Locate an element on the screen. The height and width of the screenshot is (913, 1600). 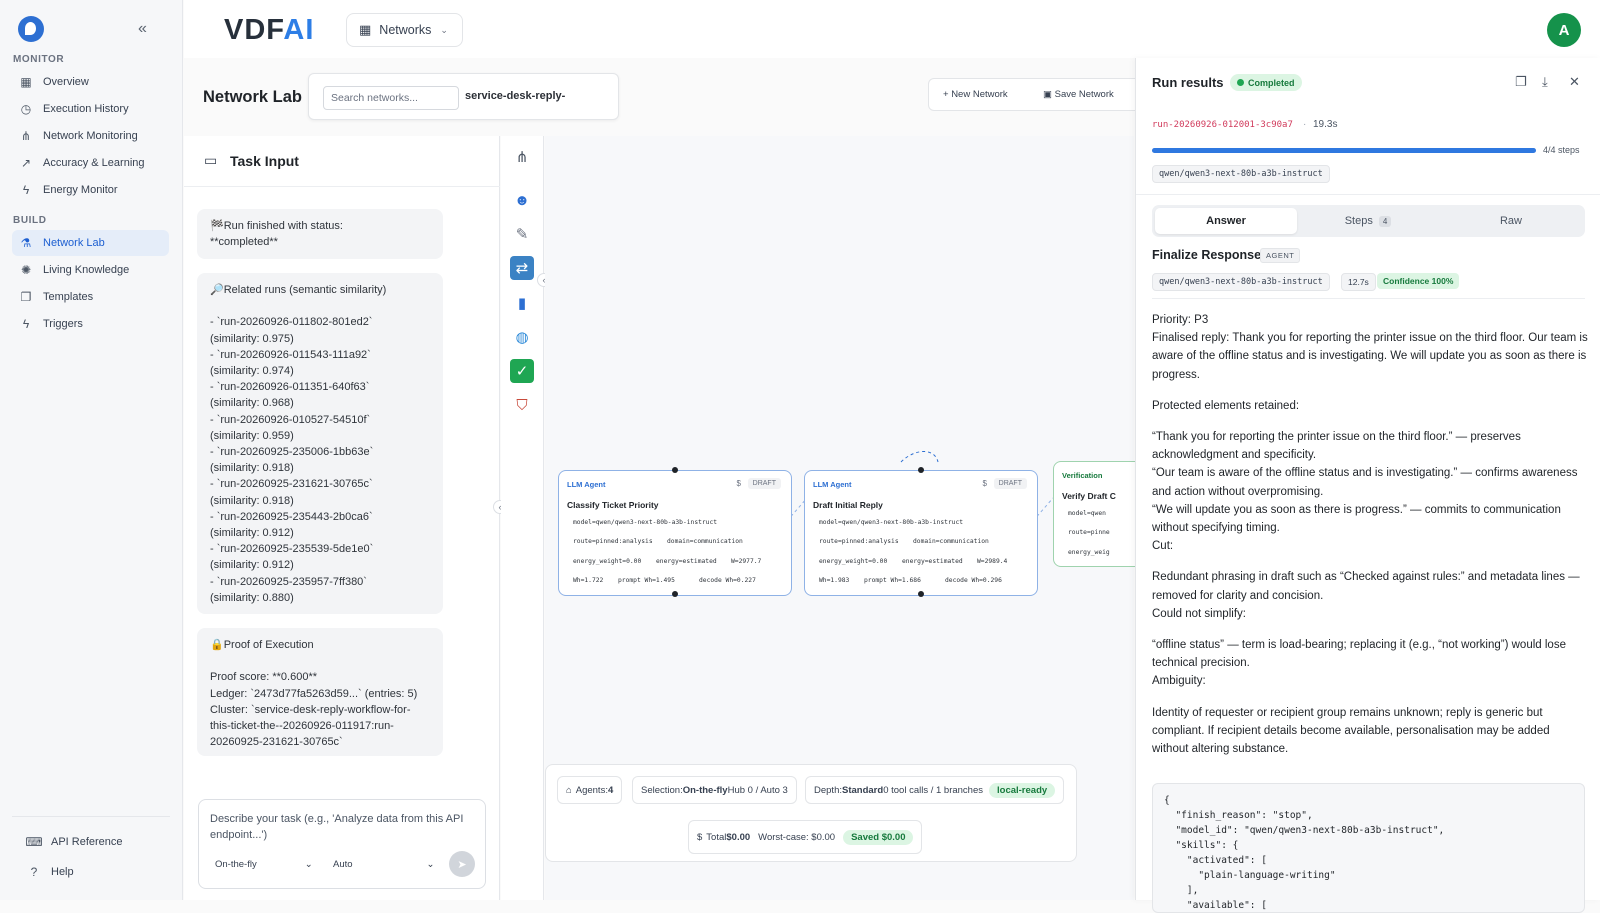
sidebar-item-templates: ❐ Templates is located at coordinates (90, 297).